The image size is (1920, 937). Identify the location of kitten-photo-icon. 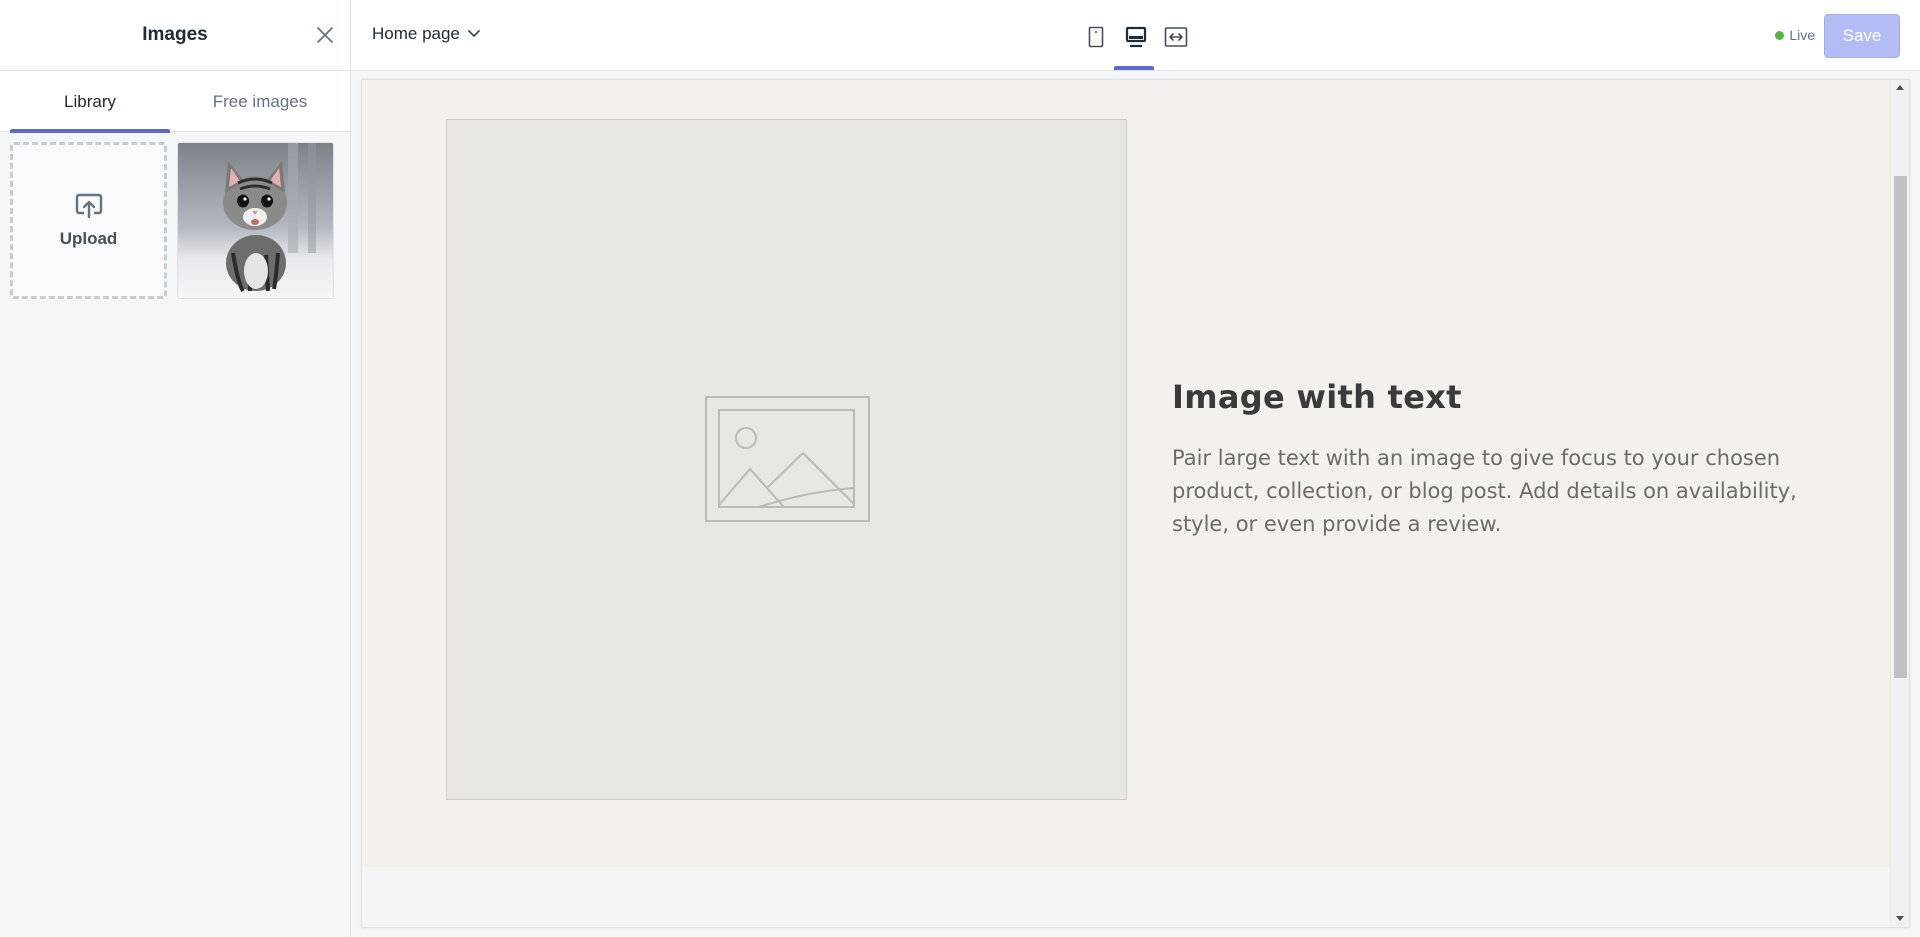
(255, 220).